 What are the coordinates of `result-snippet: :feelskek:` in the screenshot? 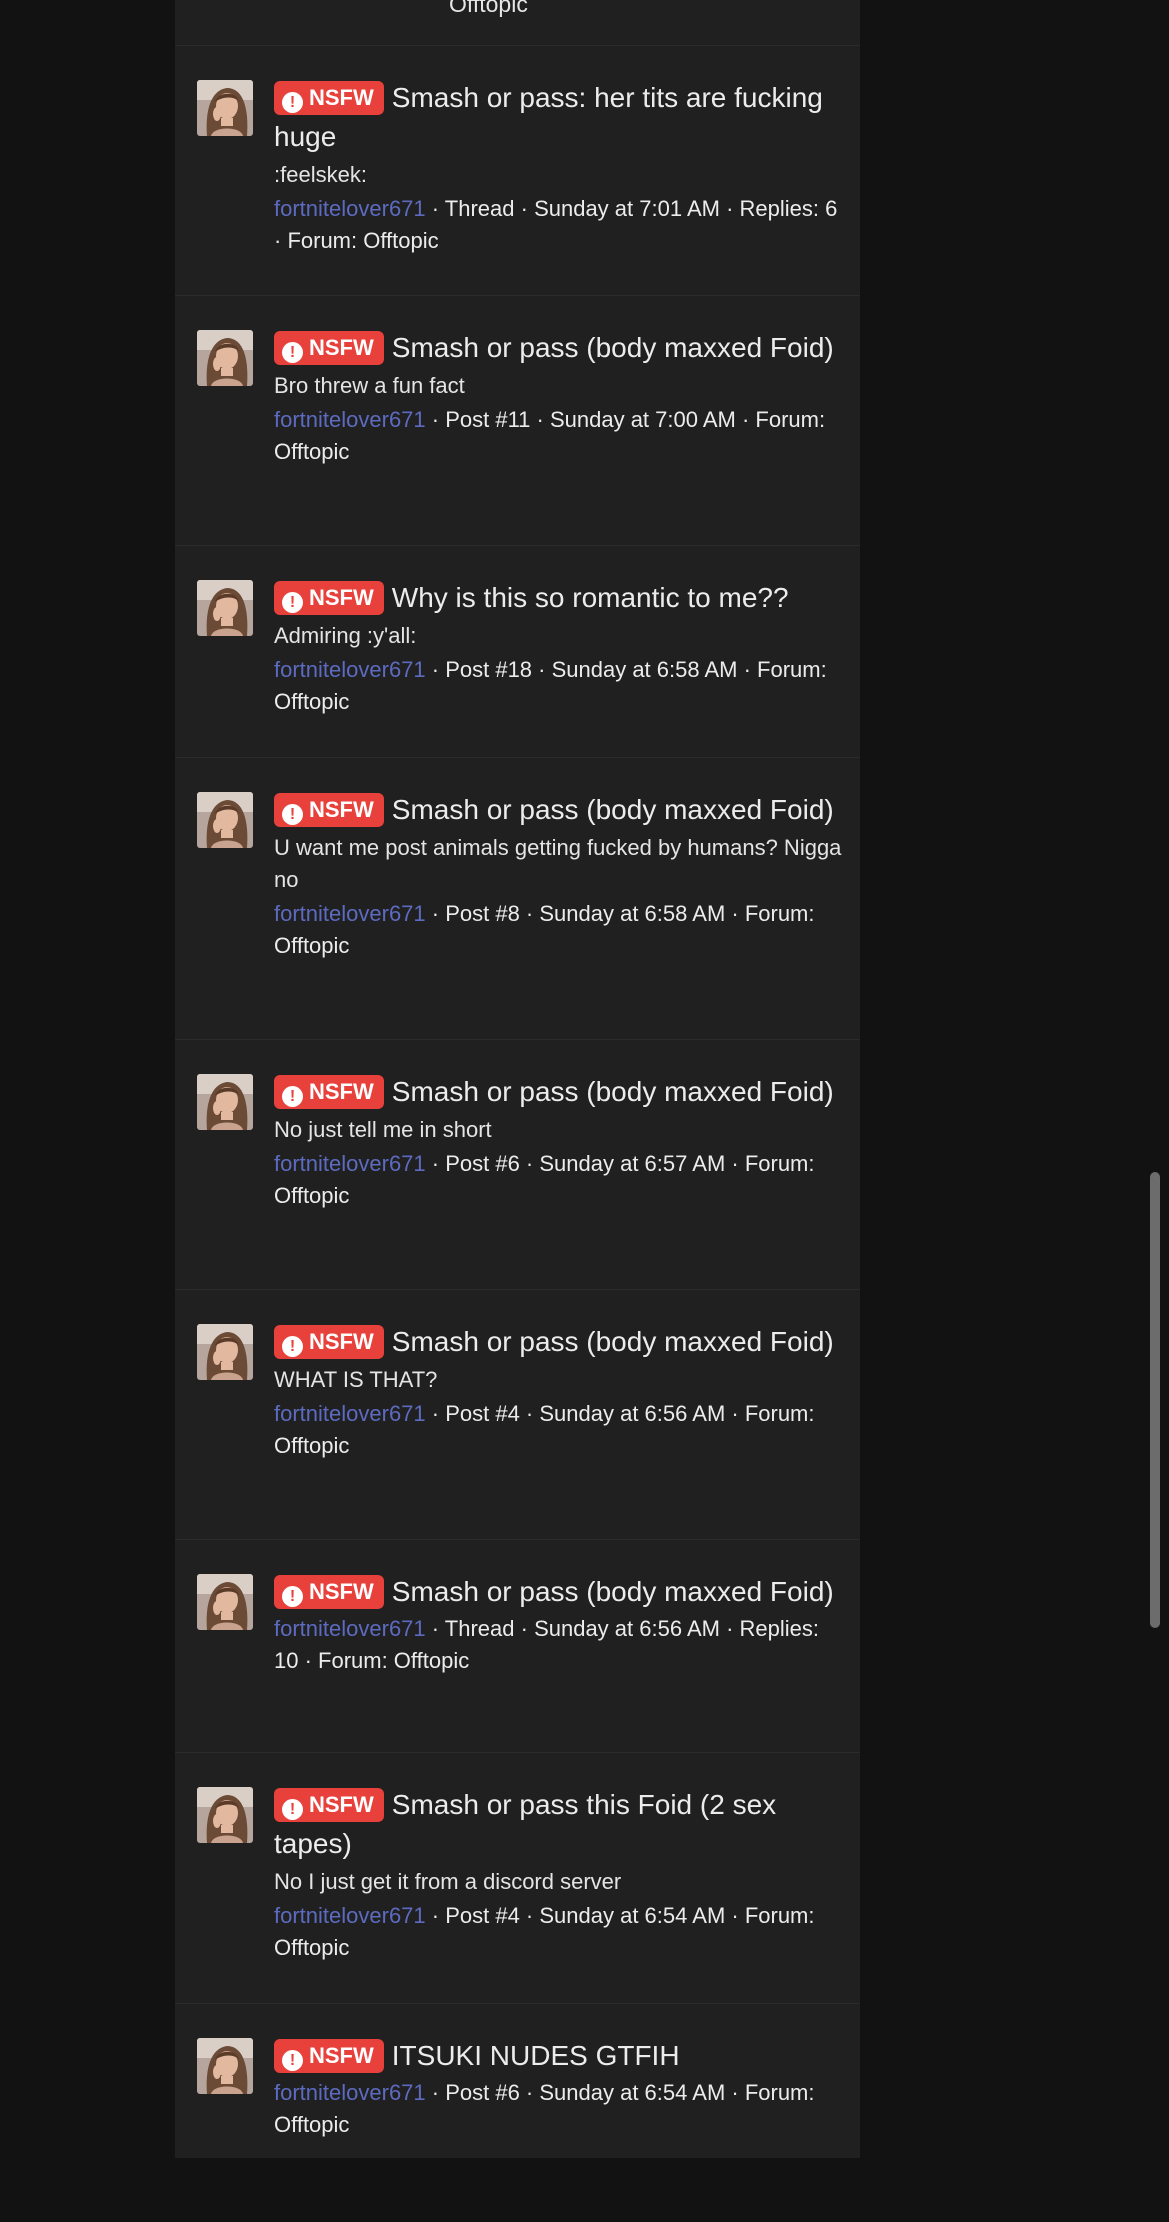 It's located at (320, 174).